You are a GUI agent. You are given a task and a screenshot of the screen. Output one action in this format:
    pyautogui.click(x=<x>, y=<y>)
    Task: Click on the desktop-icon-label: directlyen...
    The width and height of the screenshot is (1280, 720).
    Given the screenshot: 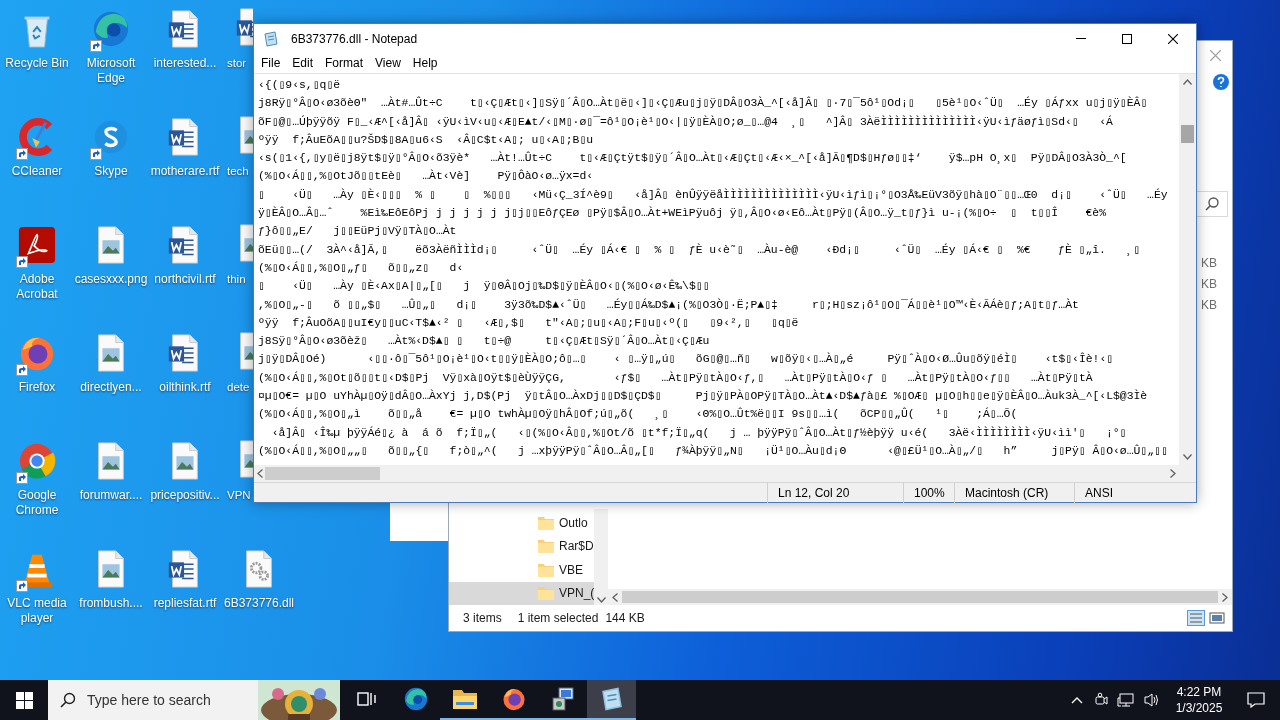 What is the action you would take?
    pyautogui.click(x=111, y=387)
    